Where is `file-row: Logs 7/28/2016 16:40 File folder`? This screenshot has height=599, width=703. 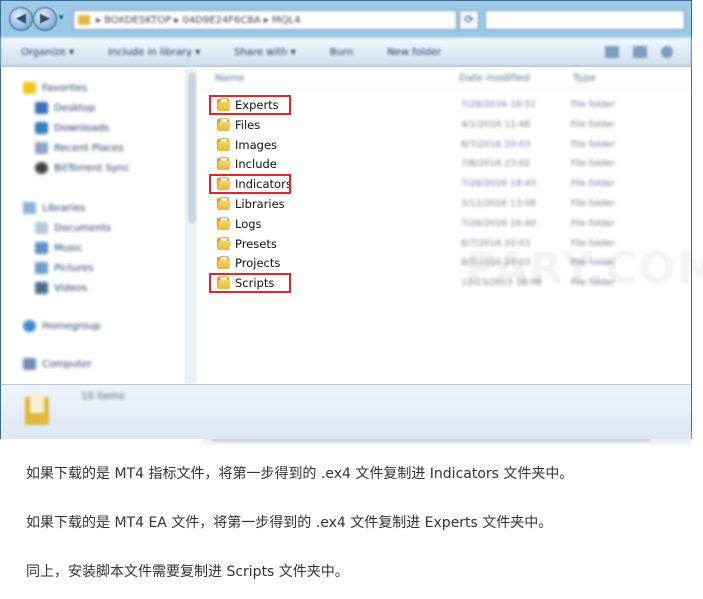 file-row: Logs 7/28/2016 16:40 File folder is located at coordinates (449, 224).